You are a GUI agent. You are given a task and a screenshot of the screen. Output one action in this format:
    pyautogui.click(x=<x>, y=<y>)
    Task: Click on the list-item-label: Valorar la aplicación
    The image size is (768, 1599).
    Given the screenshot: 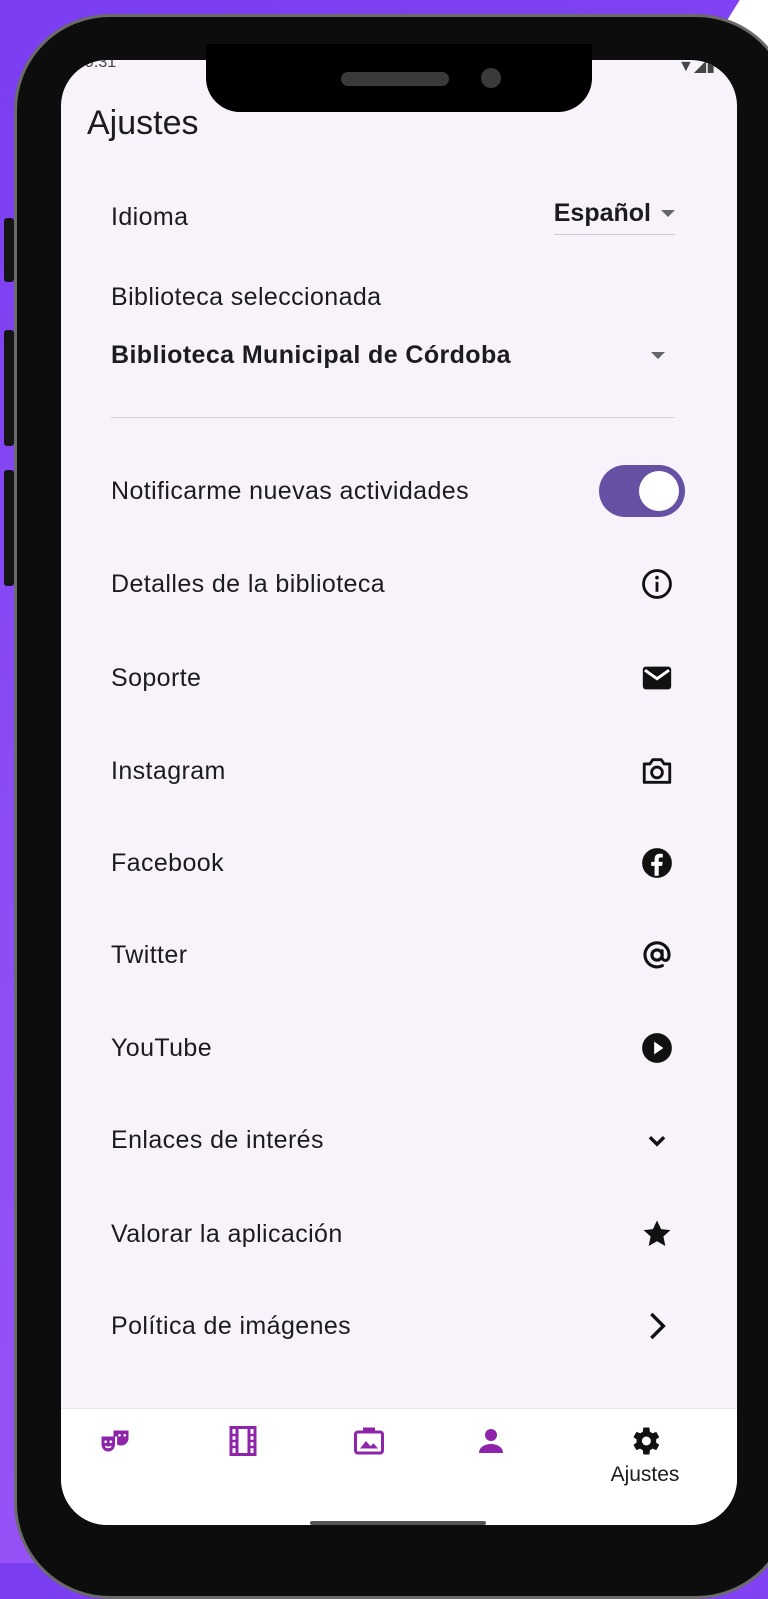 What is the action you would take?
    pyautogui.click(x=227, y=1233)
    